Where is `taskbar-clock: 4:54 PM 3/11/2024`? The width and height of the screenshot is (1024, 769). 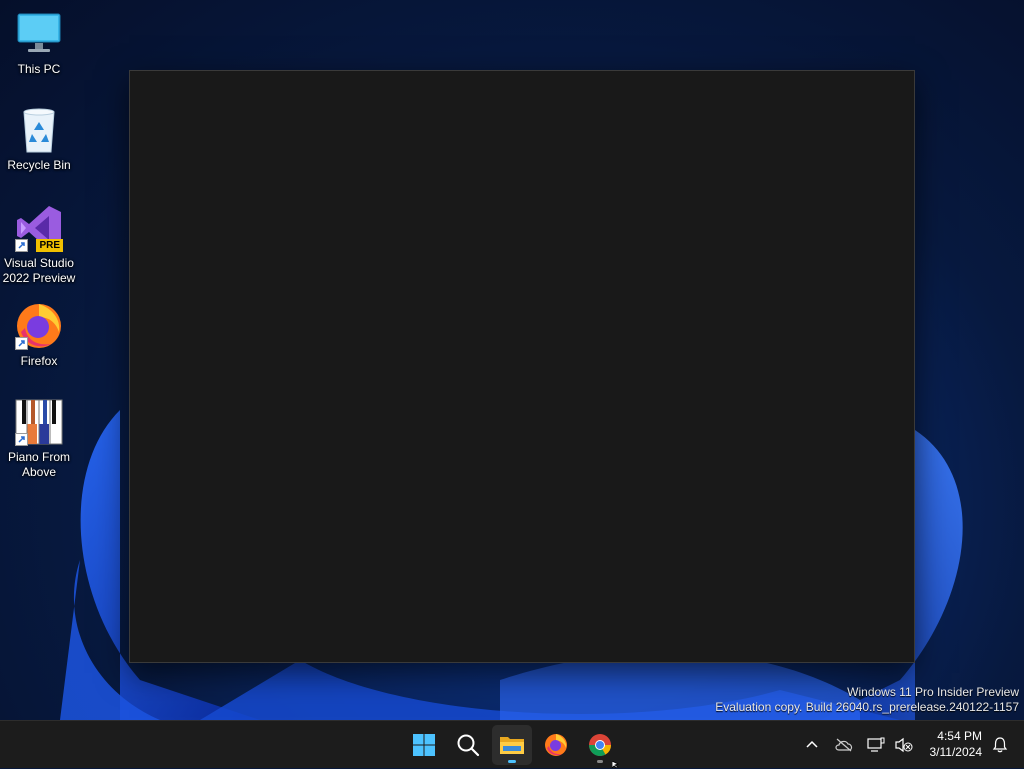 taskbar-clock: 4:54 PM 3/11/2024 is located at coordinates (956, 744).